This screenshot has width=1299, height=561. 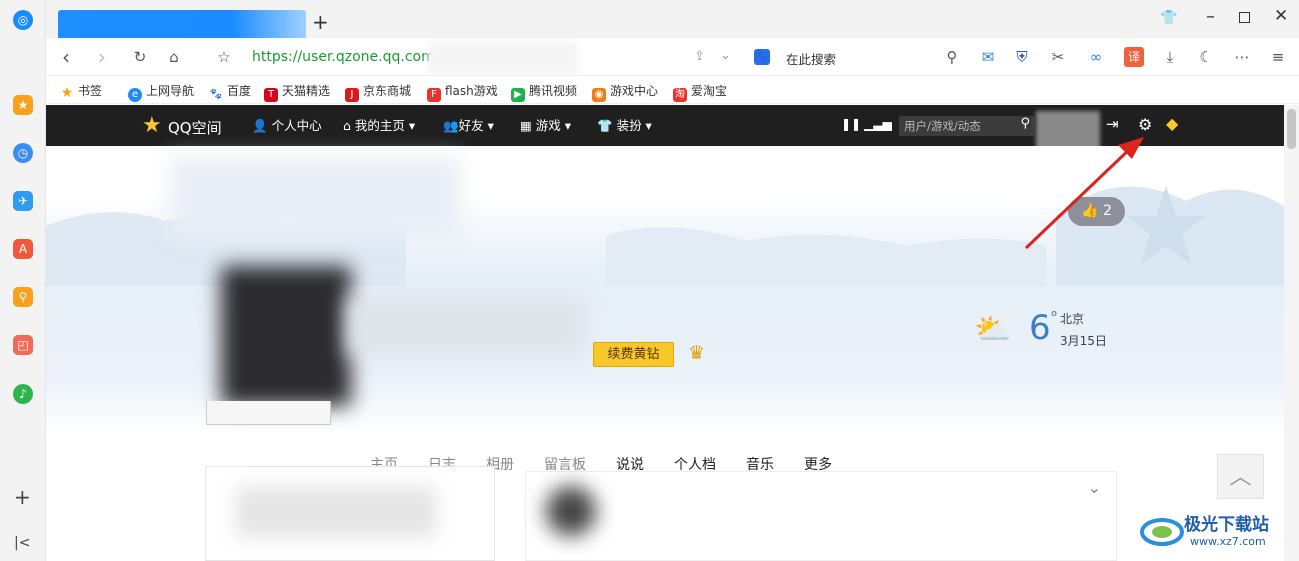 What do you see at coordinates (216, 94) in the screenshot?
I see `baidu-icon: 🐾` at bounding box center [216, 94].